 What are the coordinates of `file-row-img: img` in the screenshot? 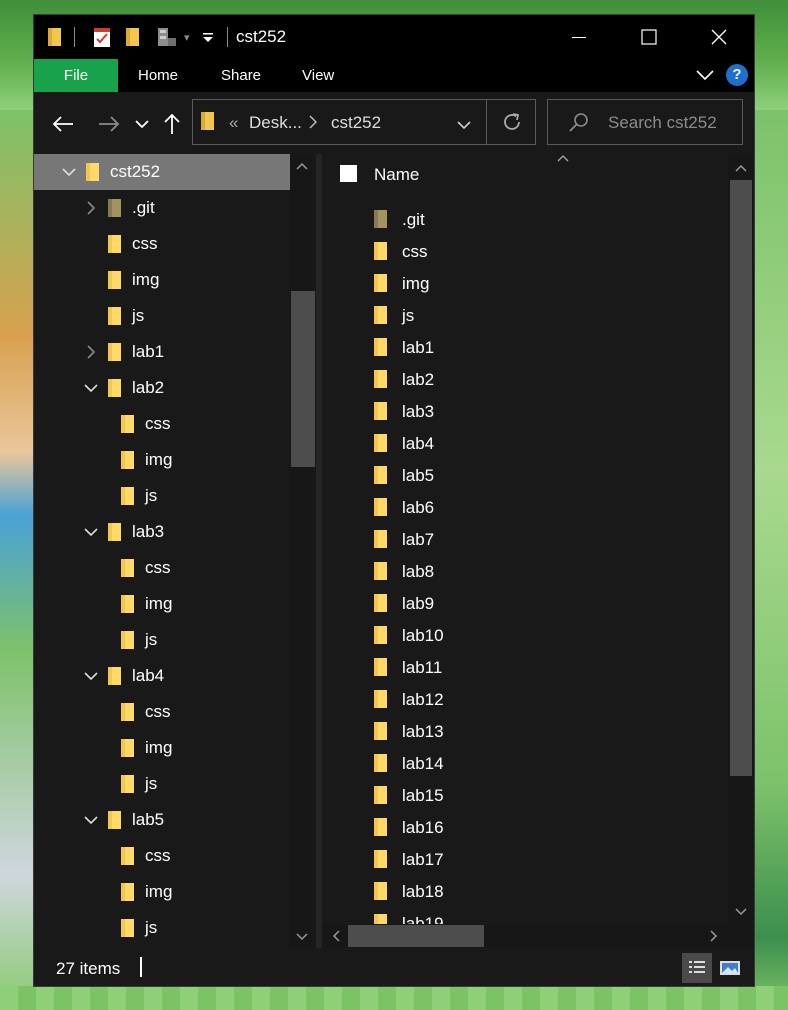 It's located at (525, 284).